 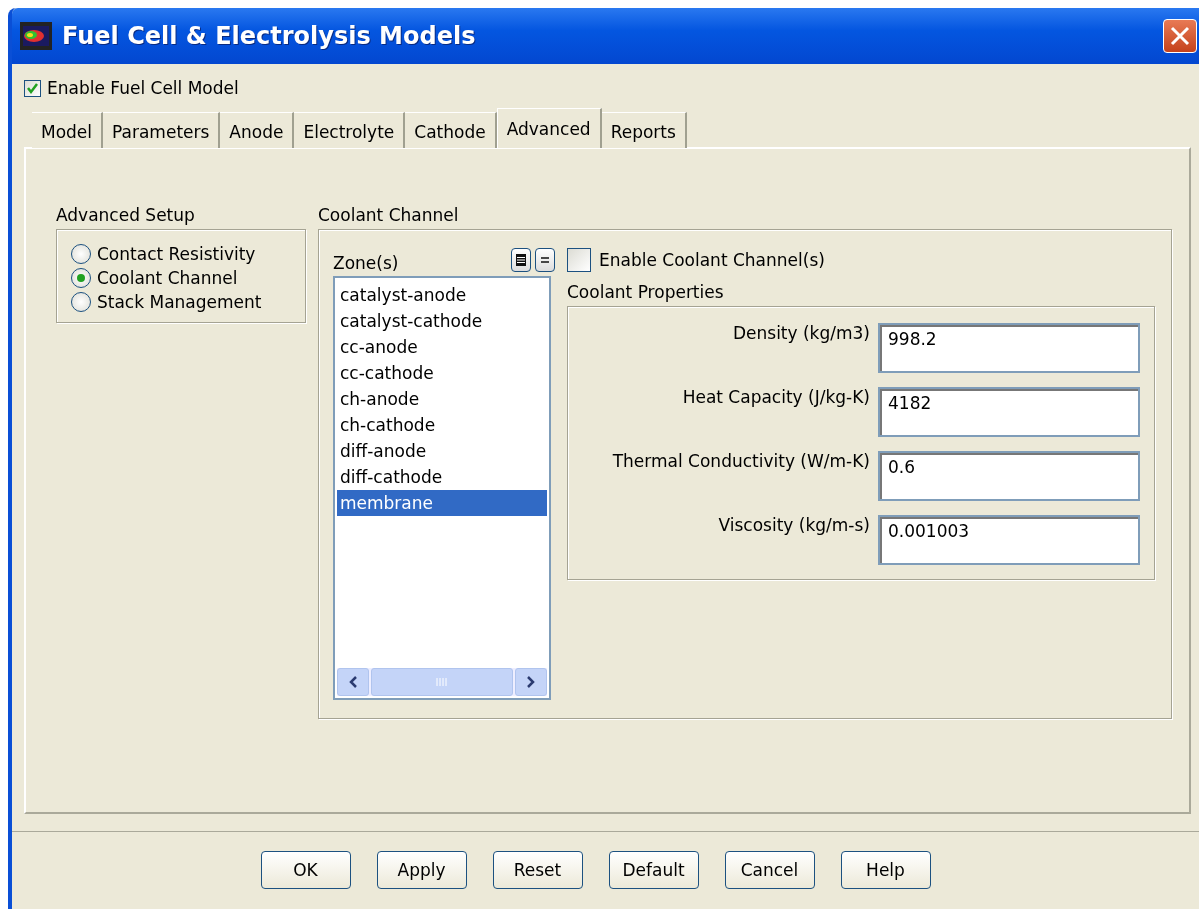 What do you see at coordinates (305, 870) in the screenshot?
I see `dialog-button: OK` at bounding box center [305, 870].